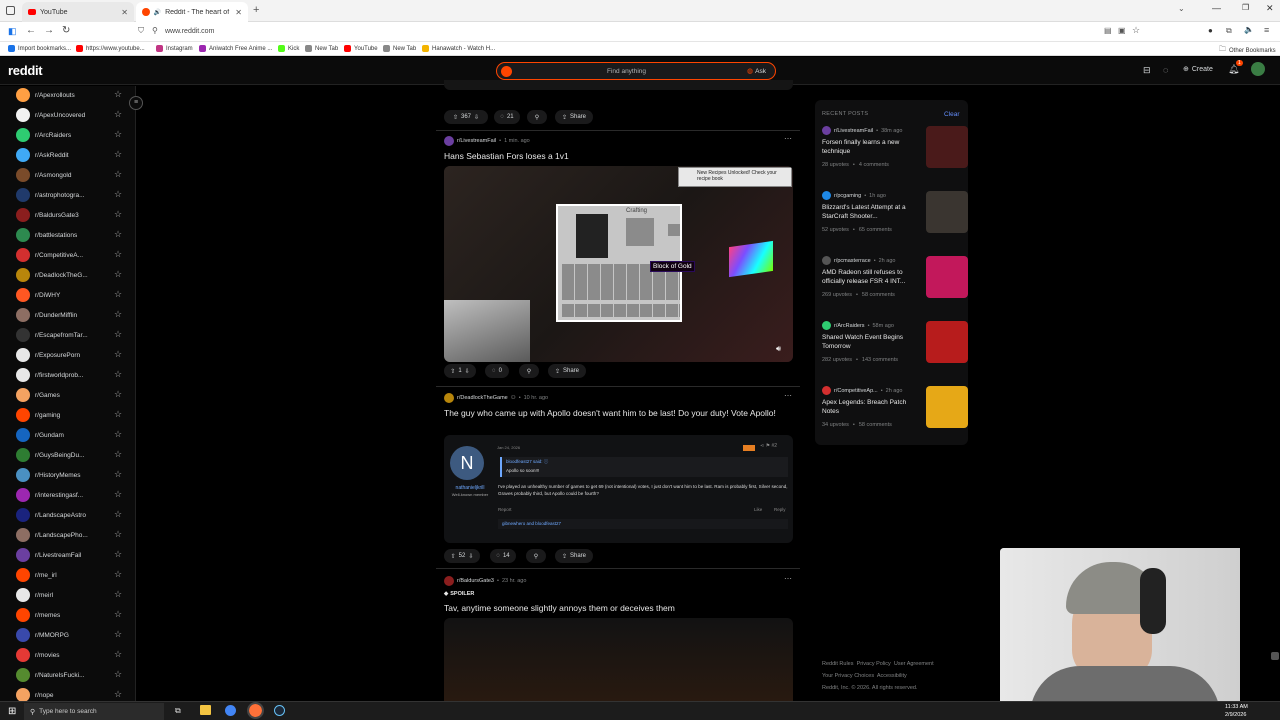  I want to click on maximize-button: ❐, so click(1245, 7).